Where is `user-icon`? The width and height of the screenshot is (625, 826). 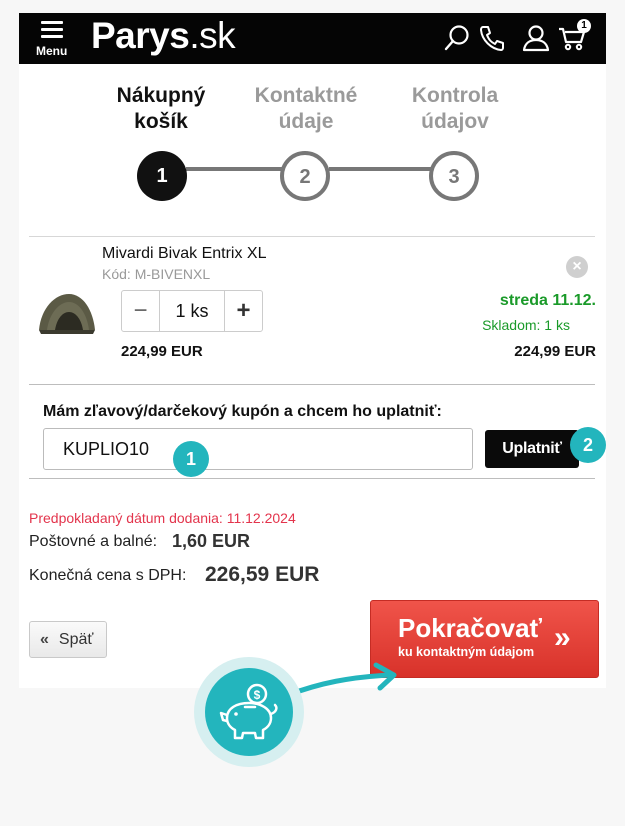
user-icon is located at coordinates (536, 38).